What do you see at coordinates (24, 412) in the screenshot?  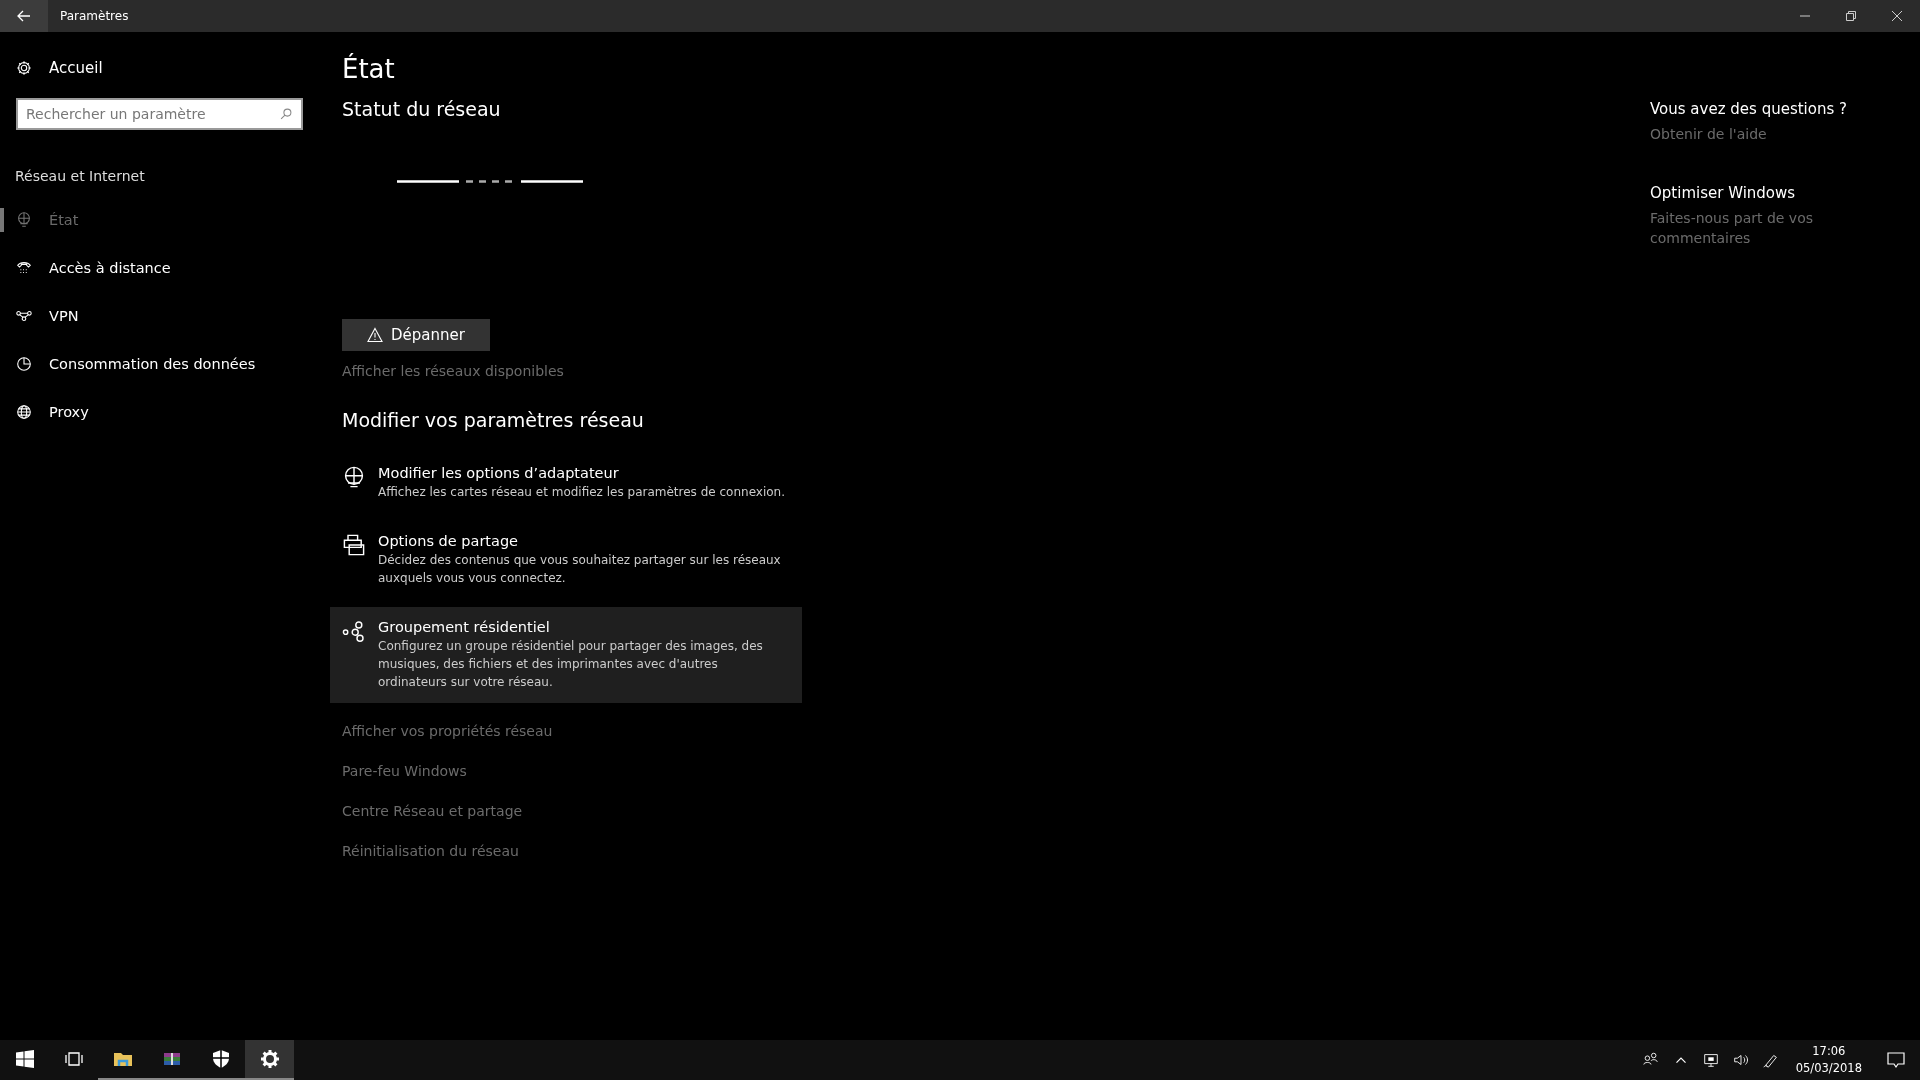 I see `globe-icon` at bounding box center [24, 412].